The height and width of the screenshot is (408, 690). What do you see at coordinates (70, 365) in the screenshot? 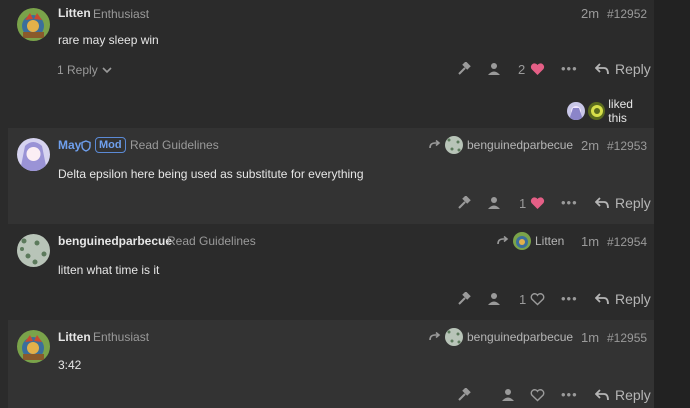
I see `post-body: 3:42` at bounding box center [70, 365].